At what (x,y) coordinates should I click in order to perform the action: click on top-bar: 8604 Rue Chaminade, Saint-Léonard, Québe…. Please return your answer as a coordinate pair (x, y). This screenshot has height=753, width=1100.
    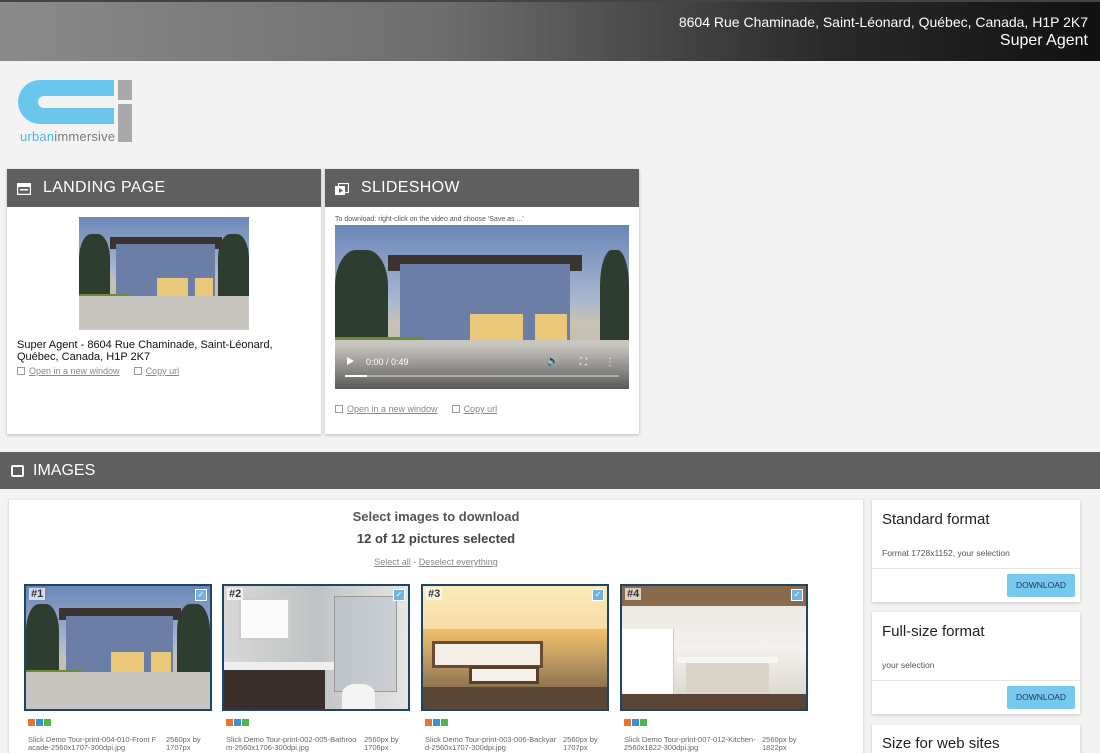
    Looking at the image, I should click on (550, 30).